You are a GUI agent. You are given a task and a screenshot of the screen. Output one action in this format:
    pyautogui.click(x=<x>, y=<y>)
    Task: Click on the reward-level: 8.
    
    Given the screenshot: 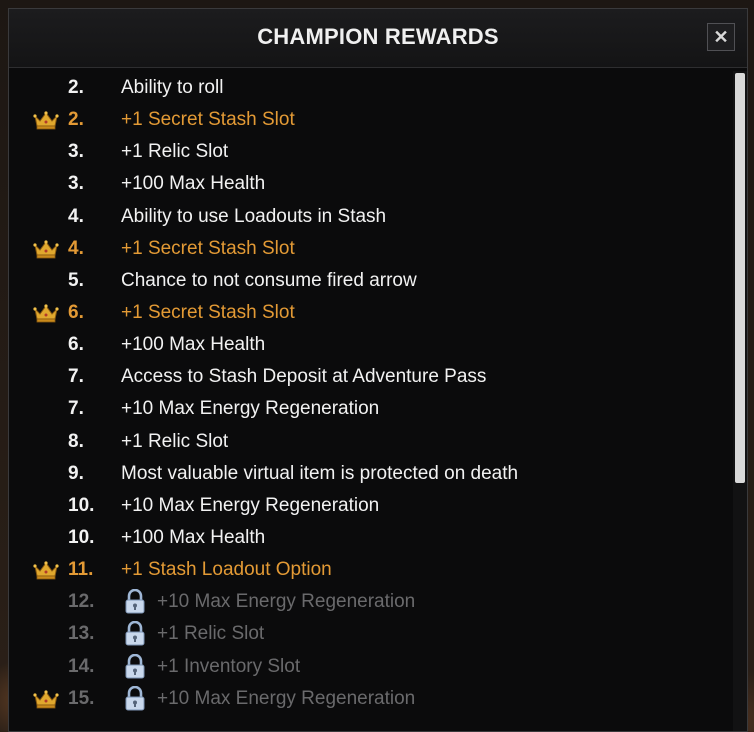 What is the action you would take?
    pyautogui.click(x=76, y=441)
    